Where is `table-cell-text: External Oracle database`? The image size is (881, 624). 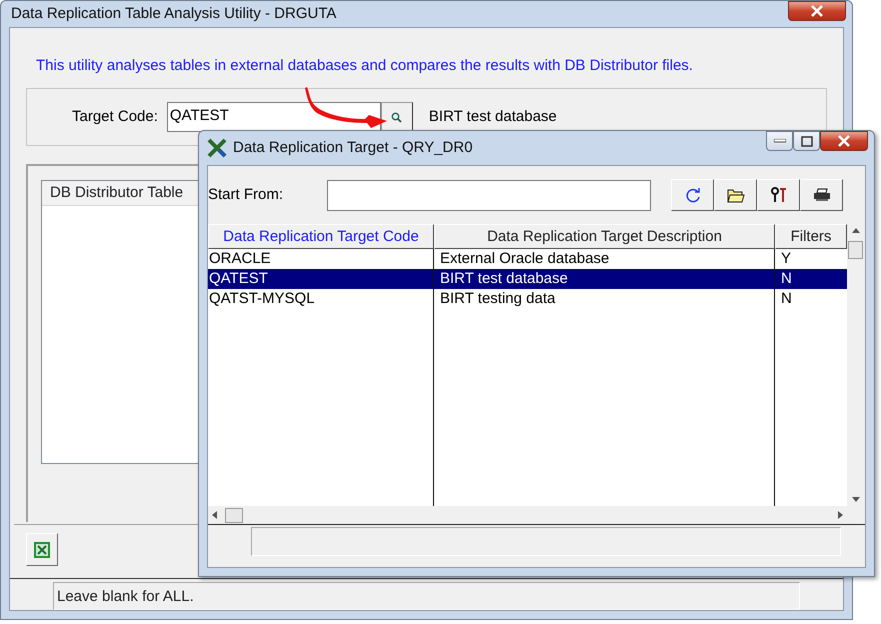 table-cell-text: External Oracle database is located at coordinates (524, 259).